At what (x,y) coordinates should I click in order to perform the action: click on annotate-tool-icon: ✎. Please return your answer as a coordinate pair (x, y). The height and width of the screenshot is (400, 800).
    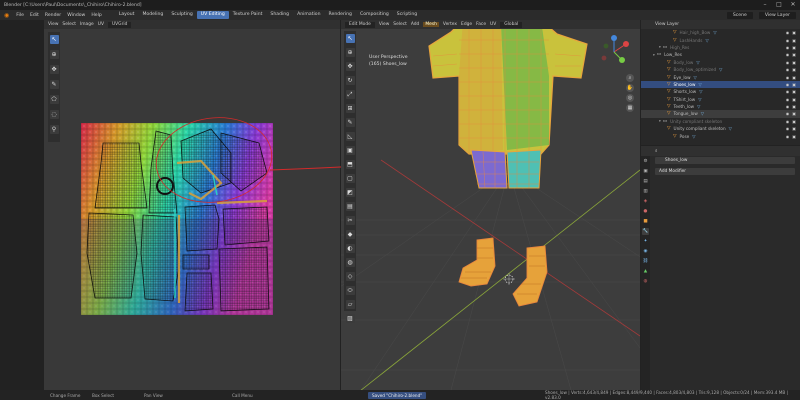
    Looking at the image, I should click on (350, 122).